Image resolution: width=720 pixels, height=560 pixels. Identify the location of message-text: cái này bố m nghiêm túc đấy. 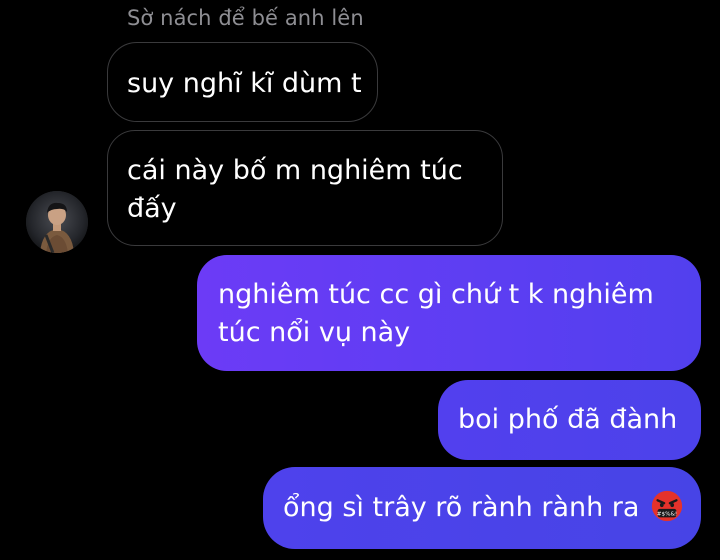
(295, 189).